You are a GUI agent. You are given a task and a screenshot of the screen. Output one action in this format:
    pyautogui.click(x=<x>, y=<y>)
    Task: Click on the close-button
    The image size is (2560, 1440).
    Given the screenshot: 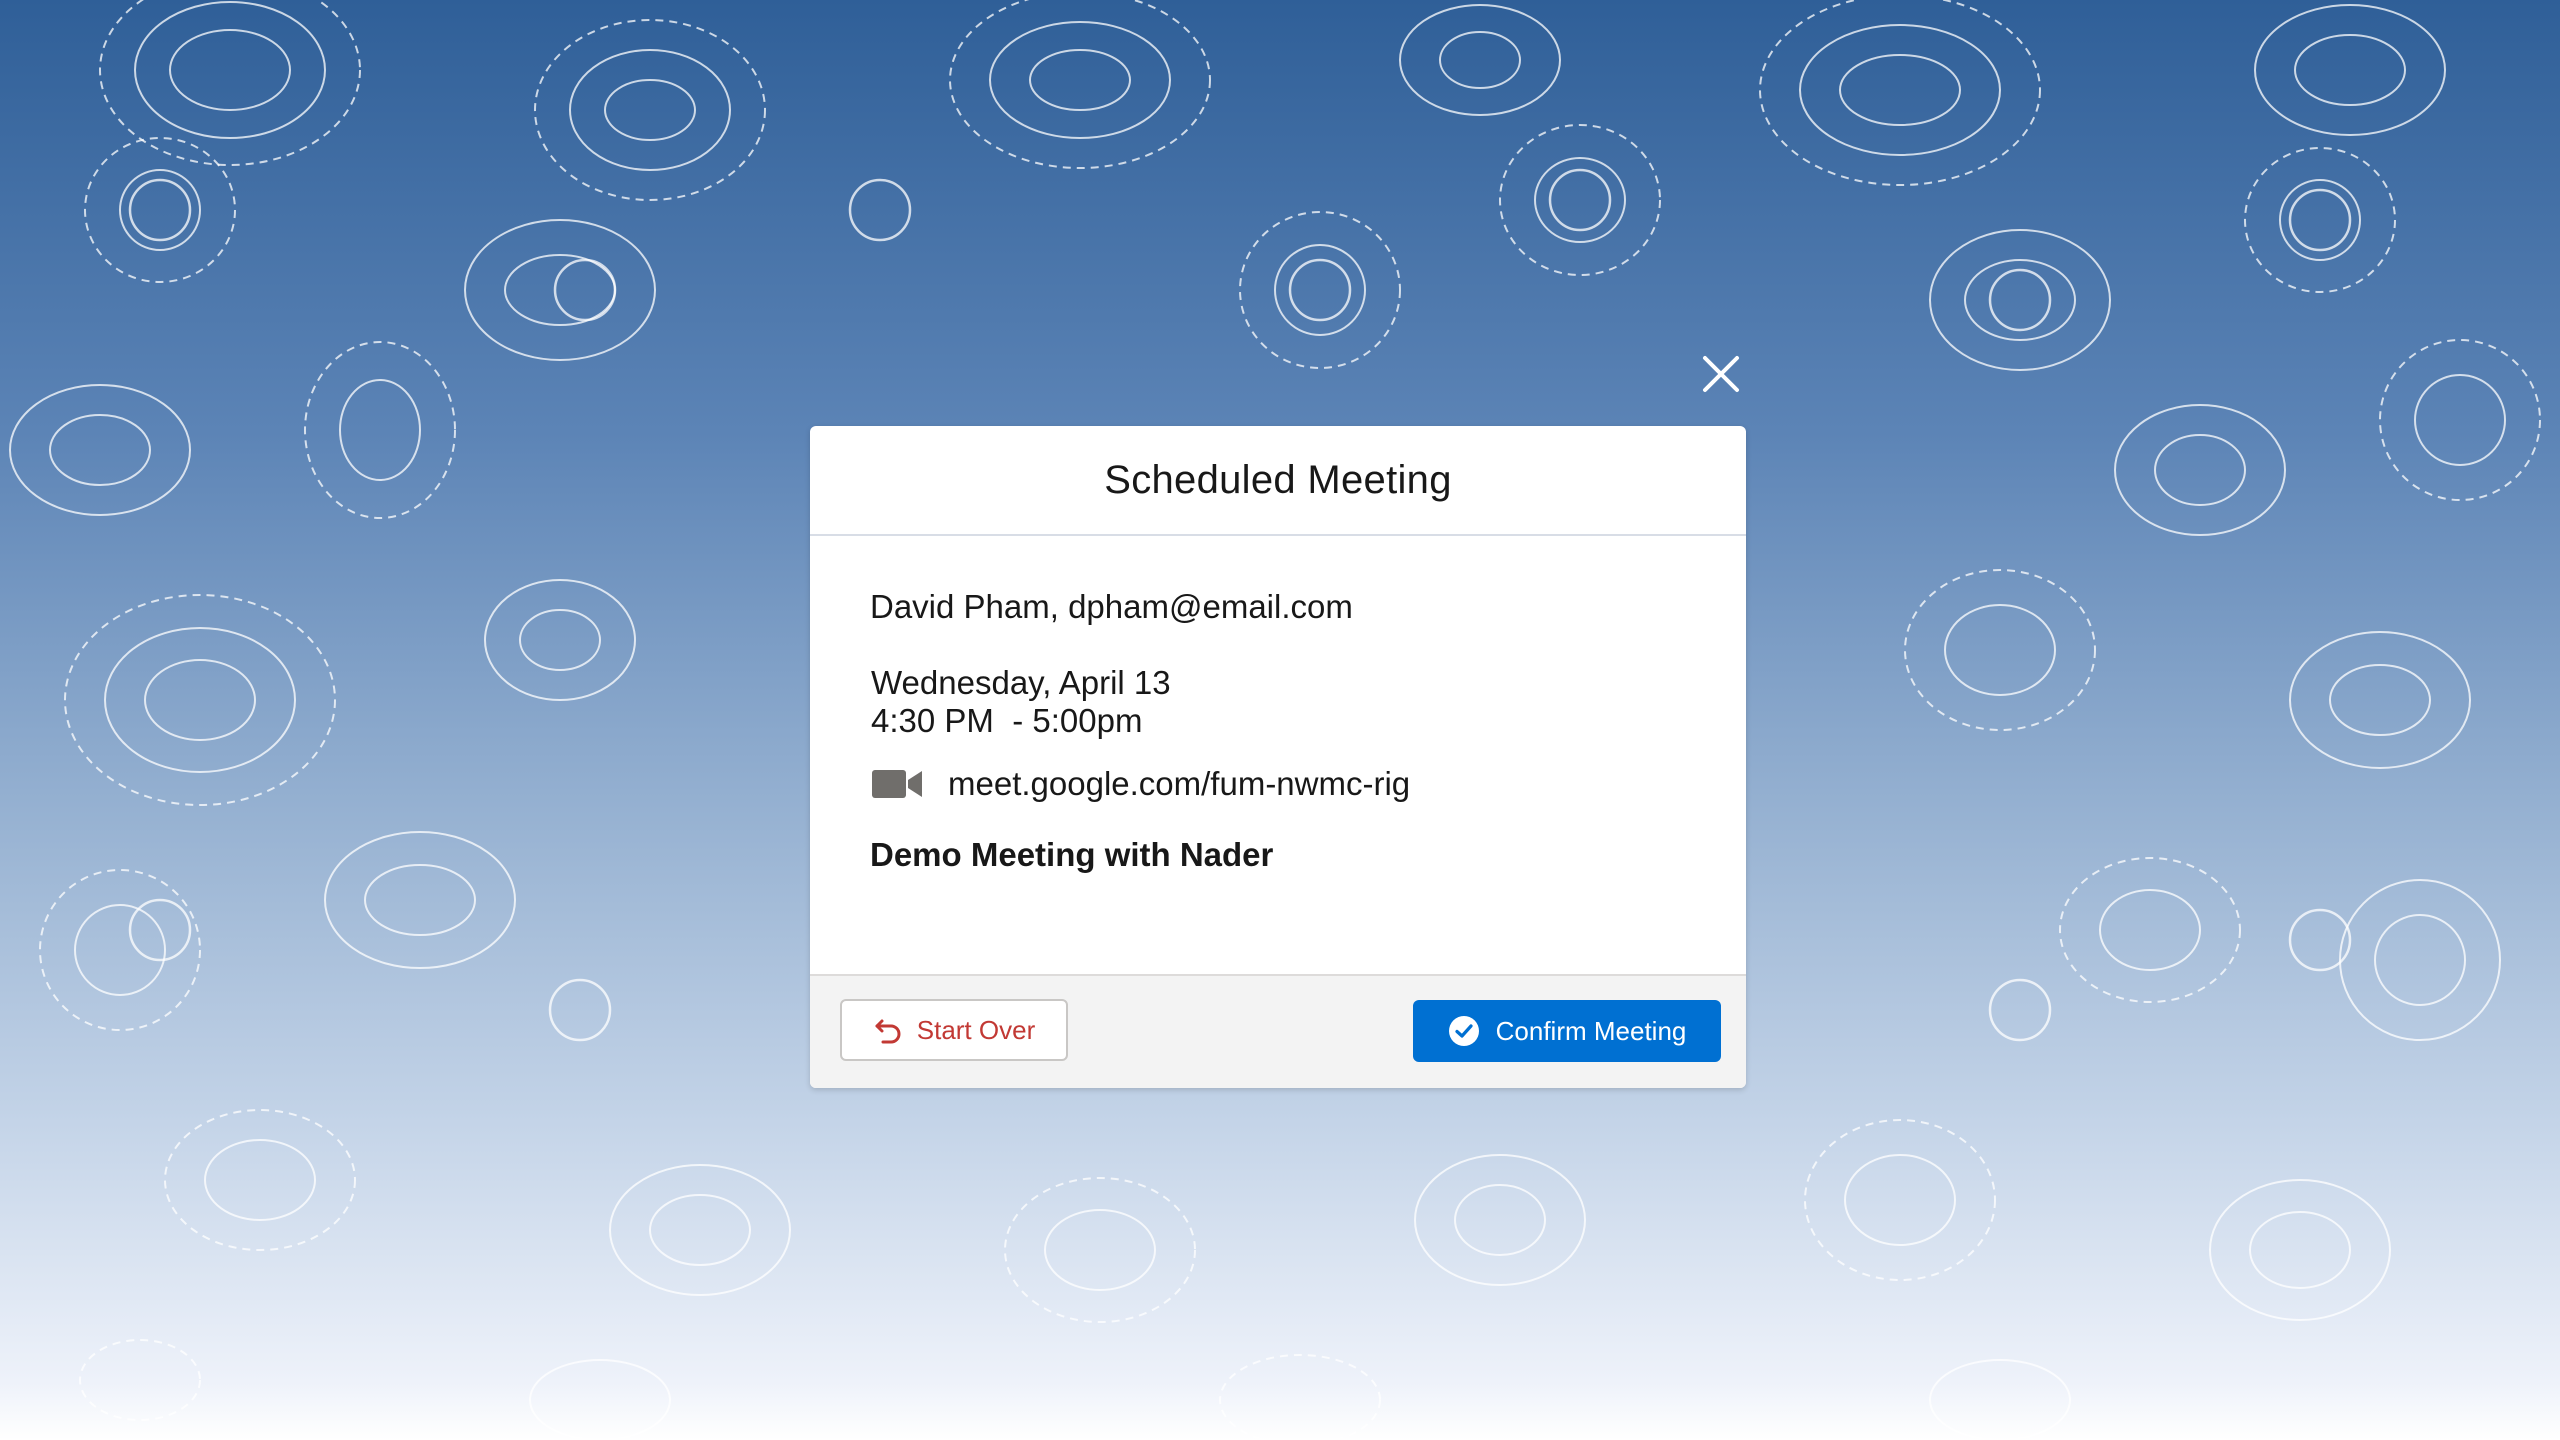 What is the action you would take?
    pyautogui.click(x=1721, y=374)
    